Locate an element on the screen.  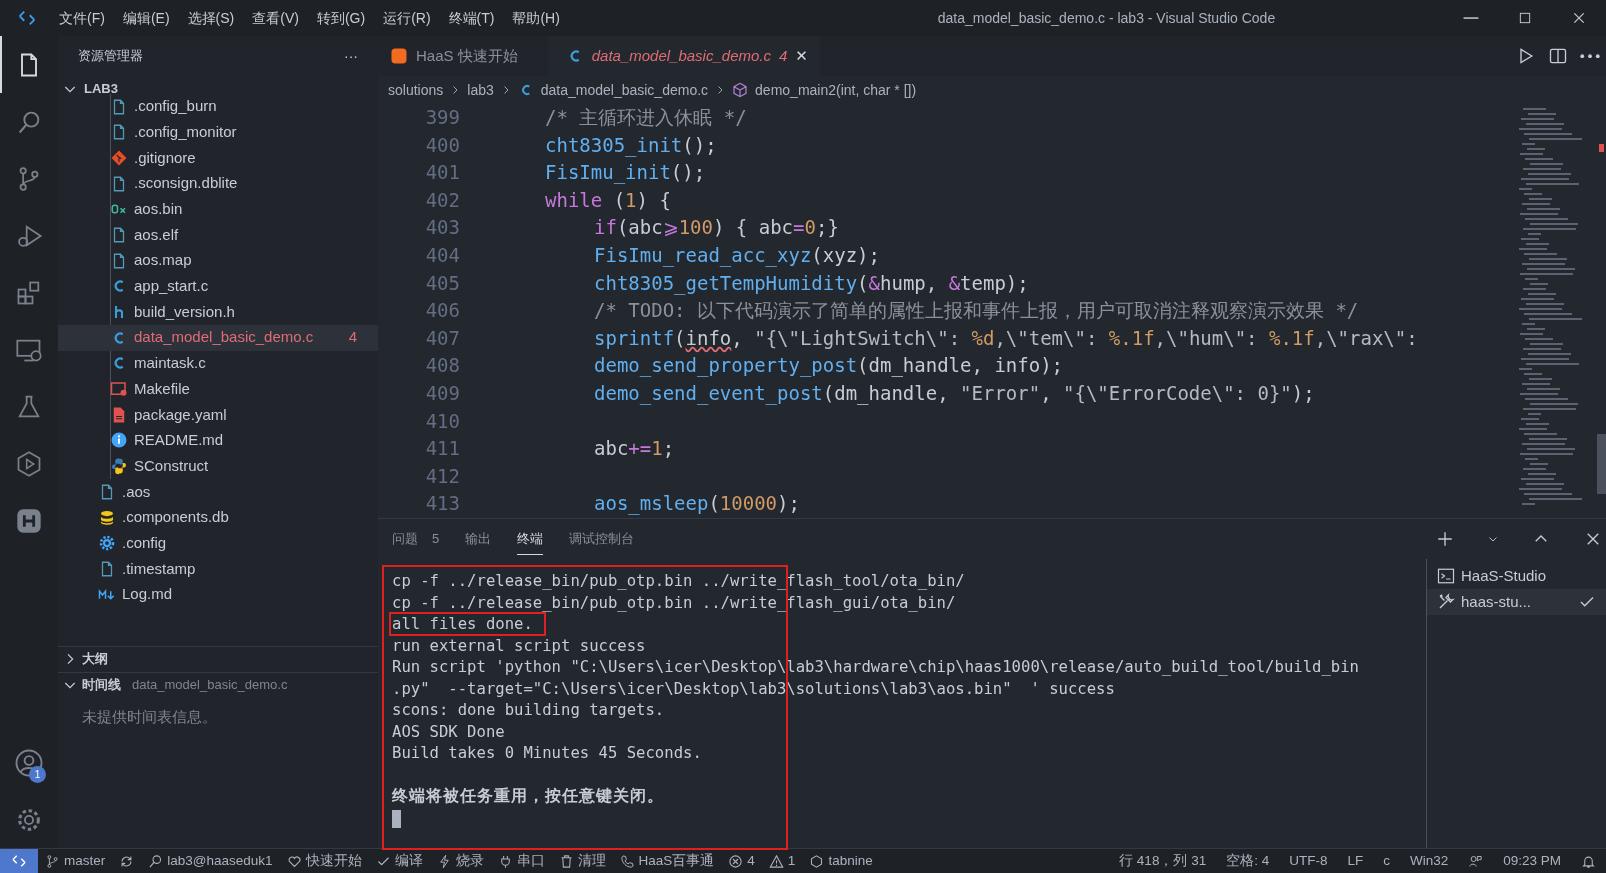
line-number: 405 is located at coordinates (442, 283).